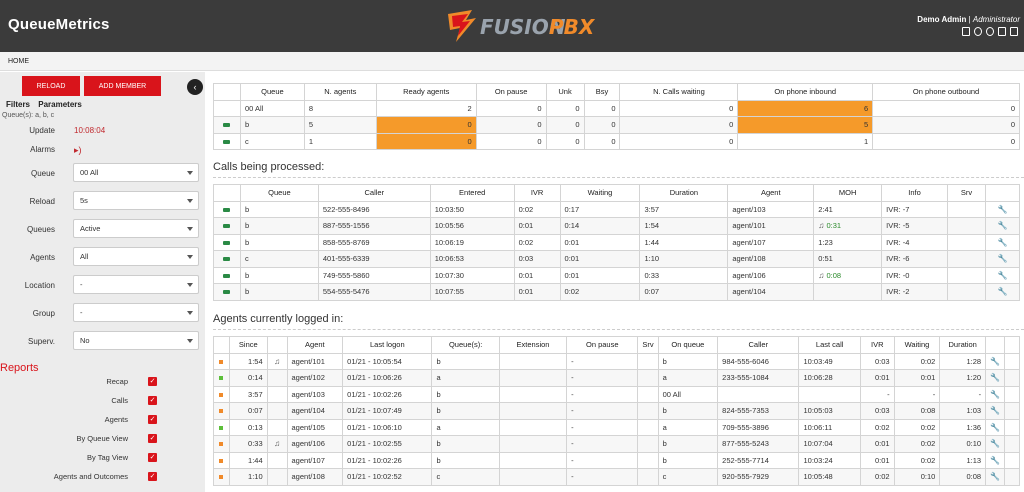 The image size is (1024, 492). I want to click on document-icon, so click(1002, 31).